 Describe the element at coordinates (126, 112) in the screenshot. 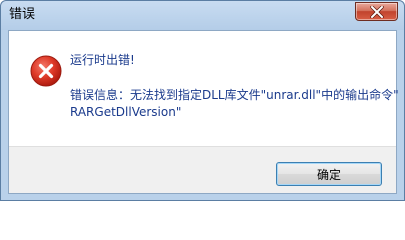

I see `error-detail-line-2: RARGetDllVersion"` at that location.